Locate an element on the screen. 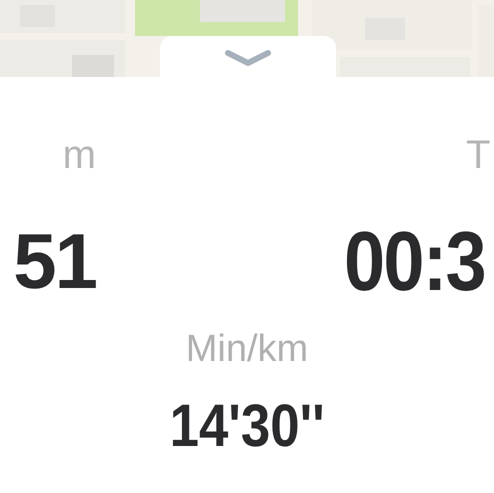  stat-value: 00:3 is located at coordinates (414, 261).